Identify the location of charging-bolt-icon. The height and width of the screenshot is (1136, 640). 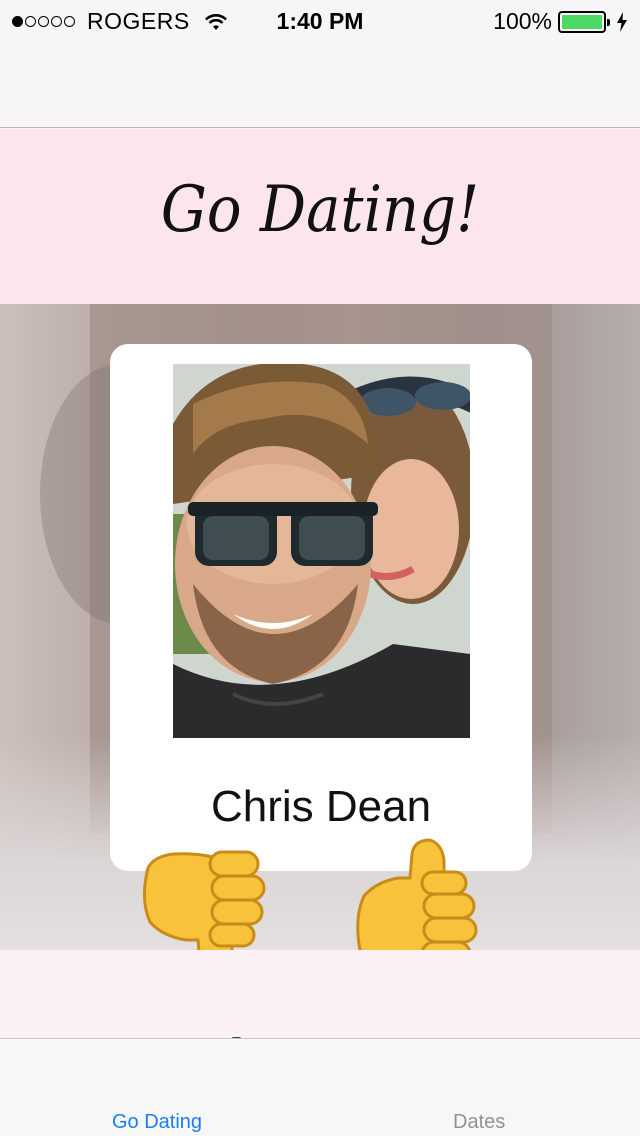
(622, 21).